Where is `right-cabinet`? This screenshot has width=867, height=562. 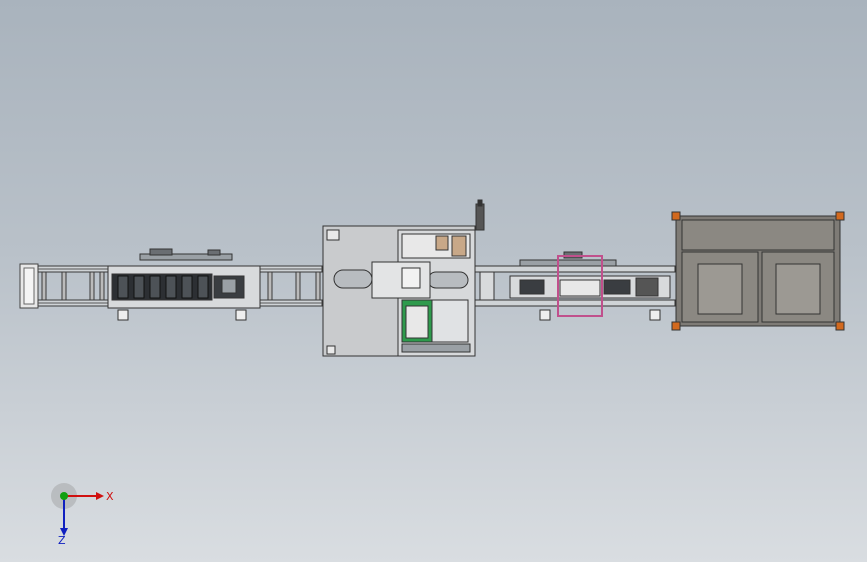 right-cabinet is located at coordinates (758, 271).